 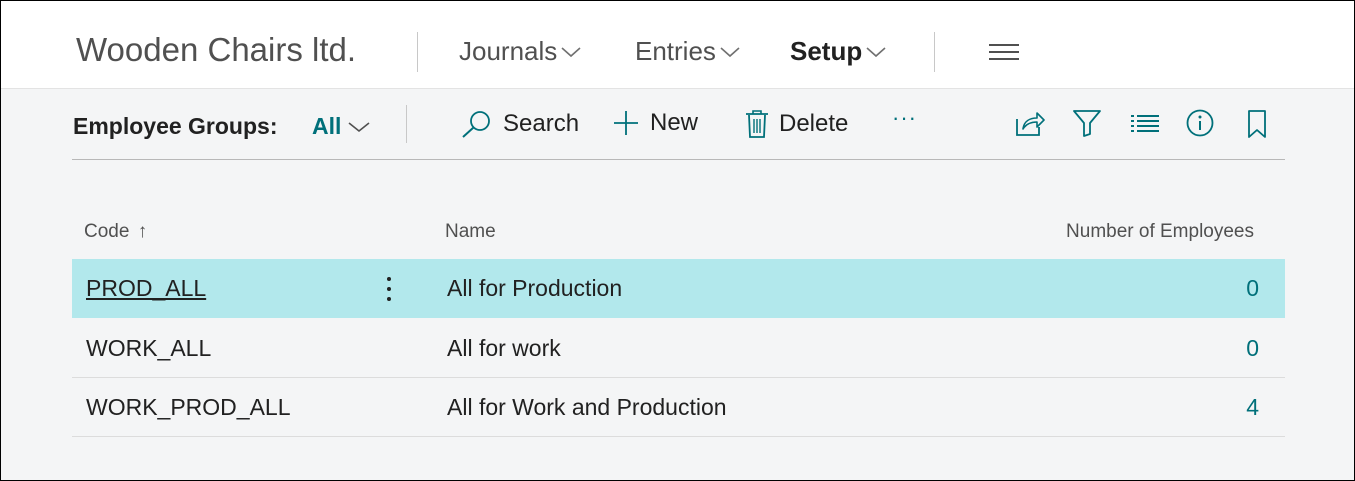 What do you see at coordinates (678, 288) in the screenshot?
I see `table-row: PROD_ALL All for Production 0` at bounding box center [678, 288].